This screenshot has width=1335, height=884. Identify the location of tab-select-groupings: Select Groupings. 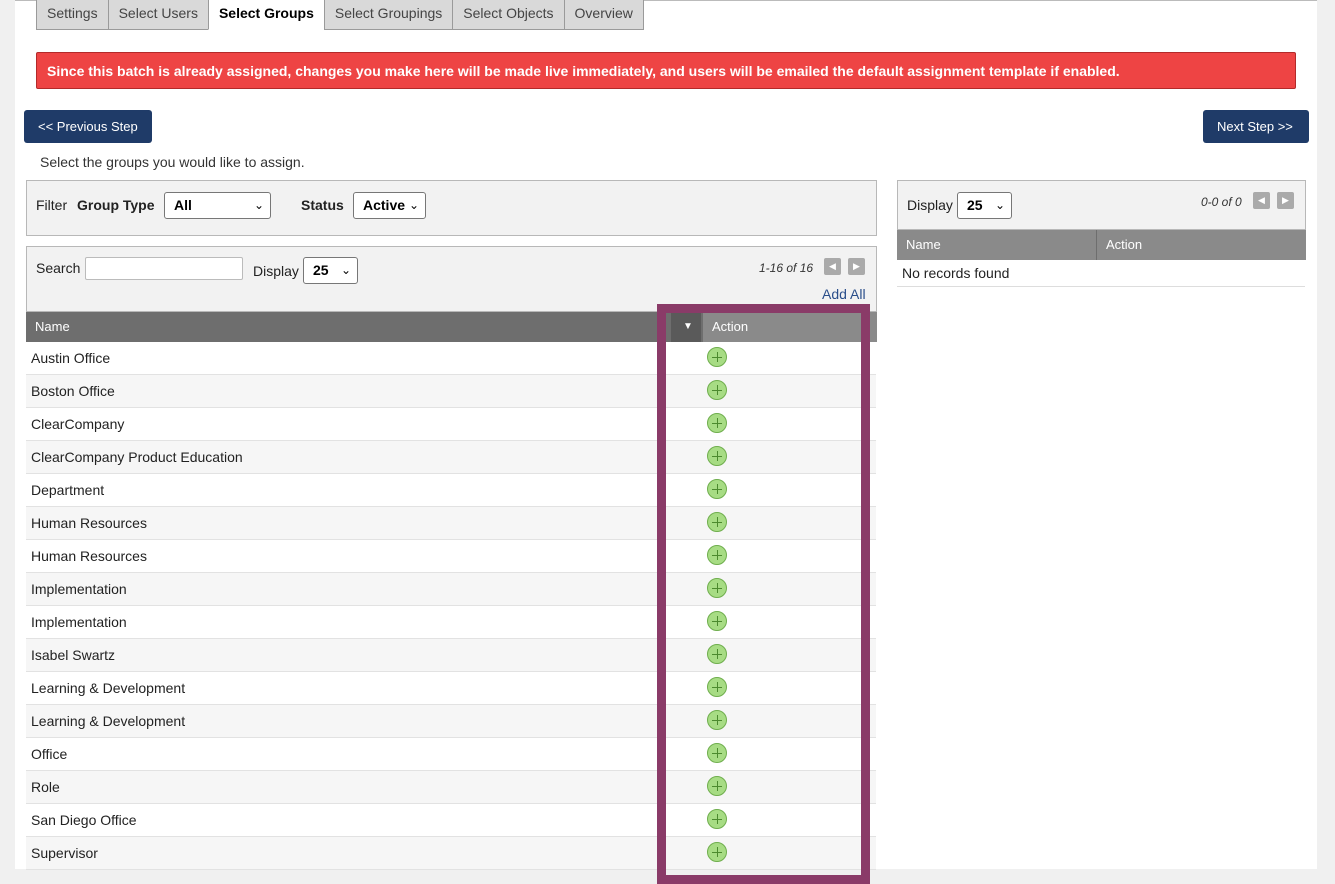
(388, 15).